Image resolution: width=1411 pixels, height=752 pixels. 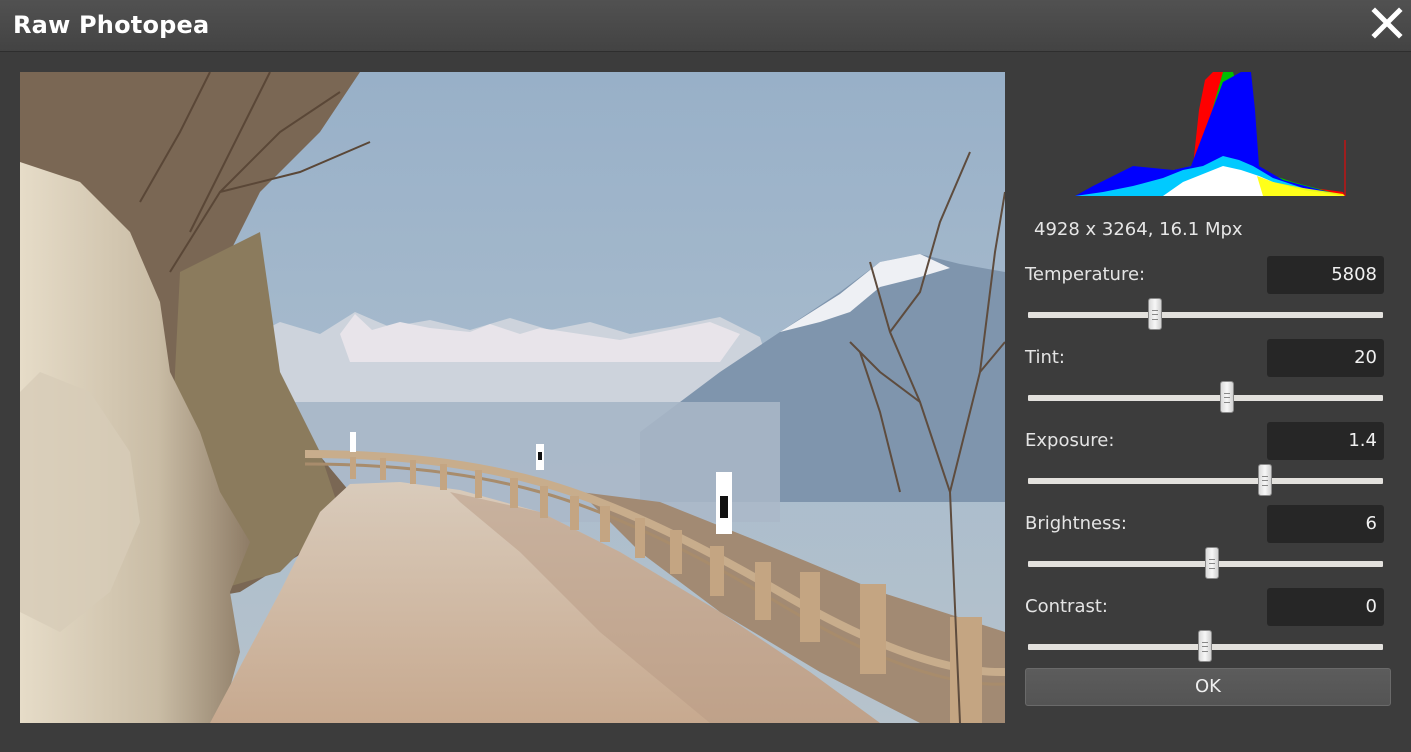 What do you see at coordinates (705, 26) in the screenshot?
I see `title-bar: Raw Photopea` at bounding box center [705, 26].